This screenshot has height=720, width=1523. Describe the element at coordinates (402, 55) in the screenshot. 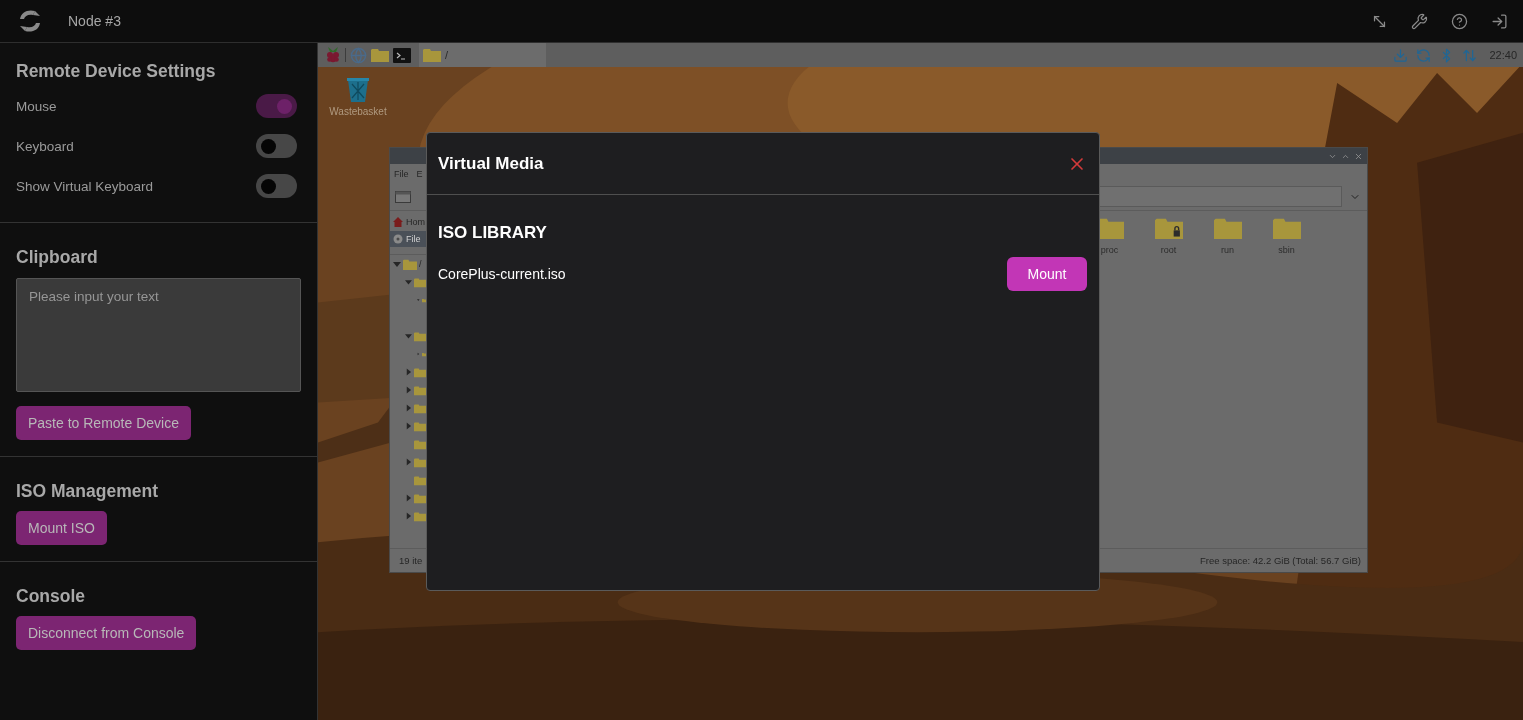

I see `terminal-icon` at that location.